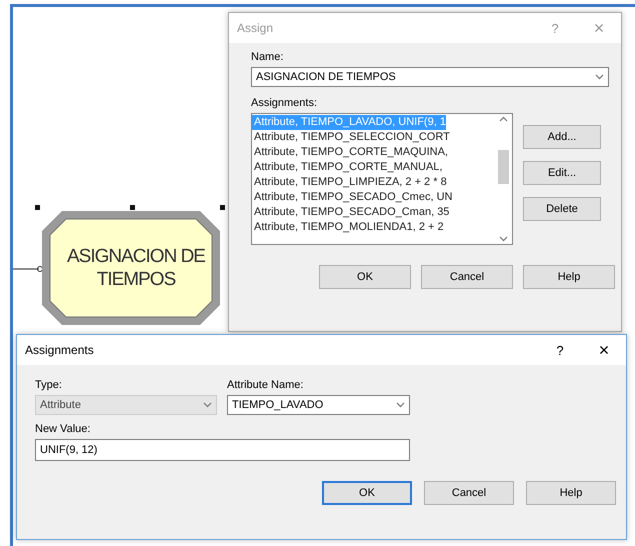 Image resolution: width=635 pixels, height=546 pixels. I want to click on scroll-down-icon, so click(503, 239).